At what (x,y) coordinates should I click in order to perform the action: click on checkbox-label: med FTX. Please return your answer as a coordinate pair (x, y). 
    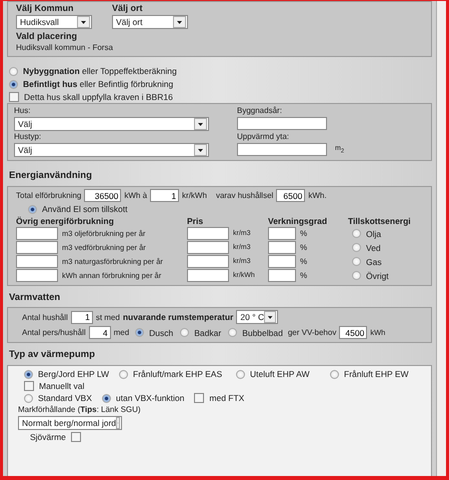
    Looking at the image, I should click on (226, 398).